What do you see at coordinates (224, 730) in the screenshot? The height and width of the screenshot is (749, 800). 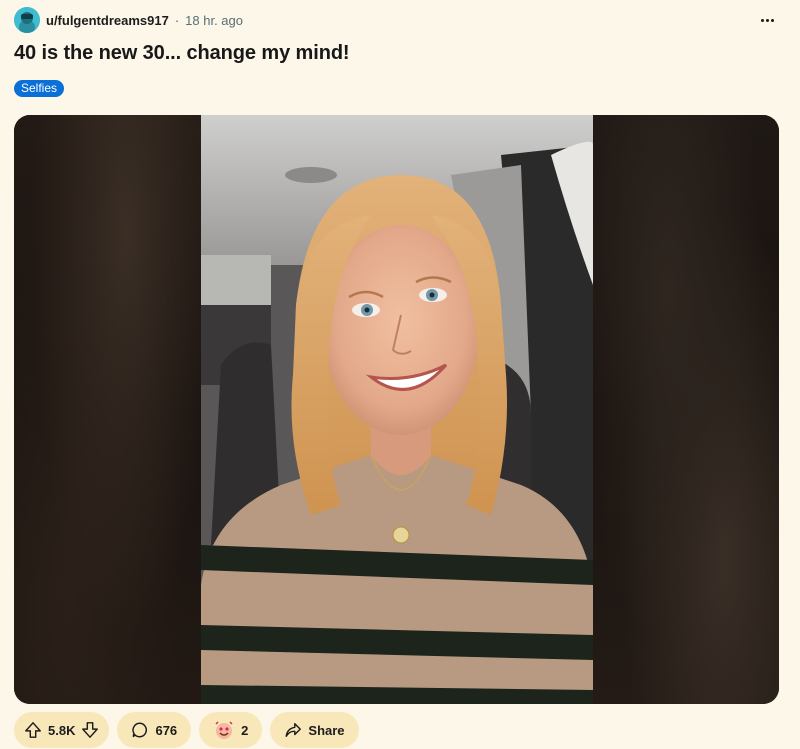 I see `award-icon` at bounding box center [224, 730].